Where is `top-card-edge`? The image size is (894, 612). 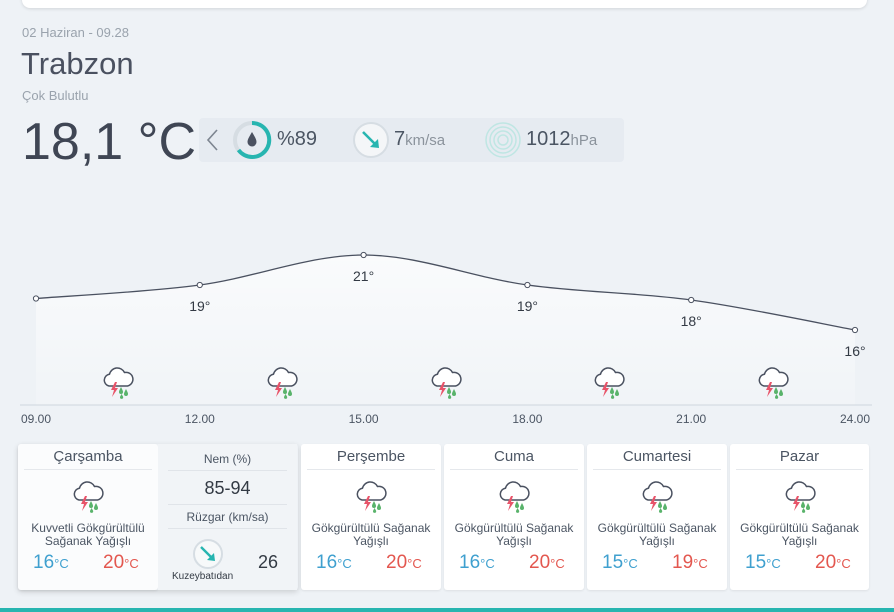
top-card-edge is located at coordinates (444, 4).